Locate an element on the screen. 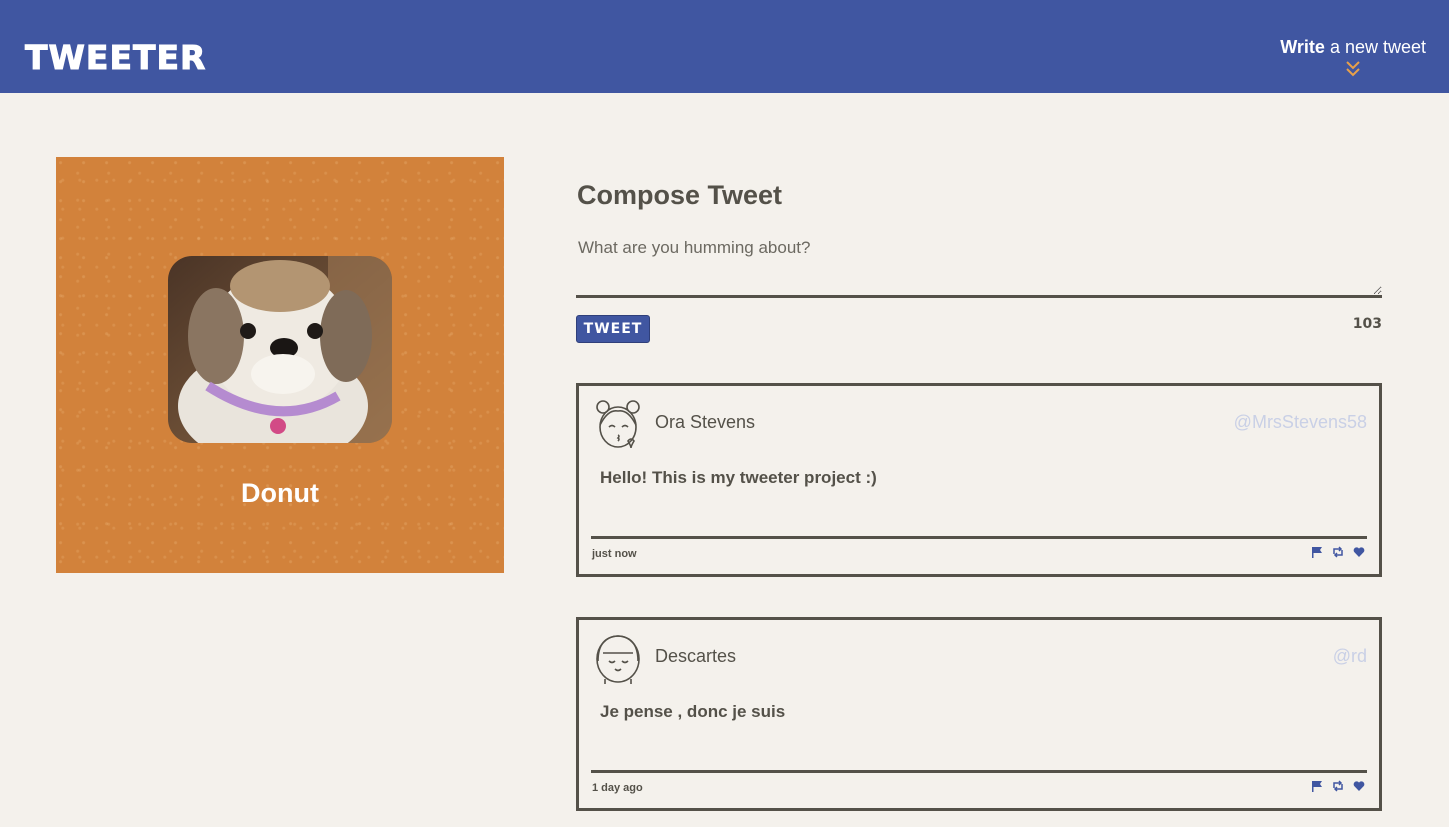 The width and height of the screenshot is (1449, 827). tweet-author-name: Ora Stevens is located at coordinates (705, 422).